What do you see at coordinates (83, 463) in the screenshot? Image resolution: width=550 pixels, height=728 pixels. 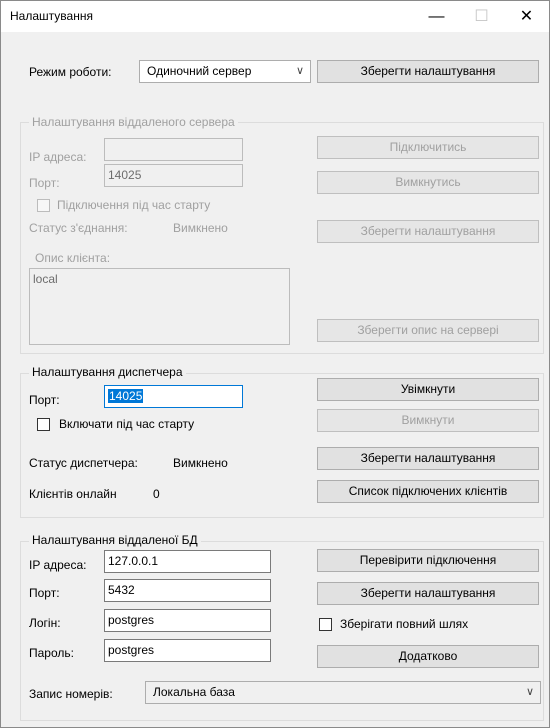 I see `dispatcher-status-label: Статус диспетчера:` at bounding box center [83, 463].